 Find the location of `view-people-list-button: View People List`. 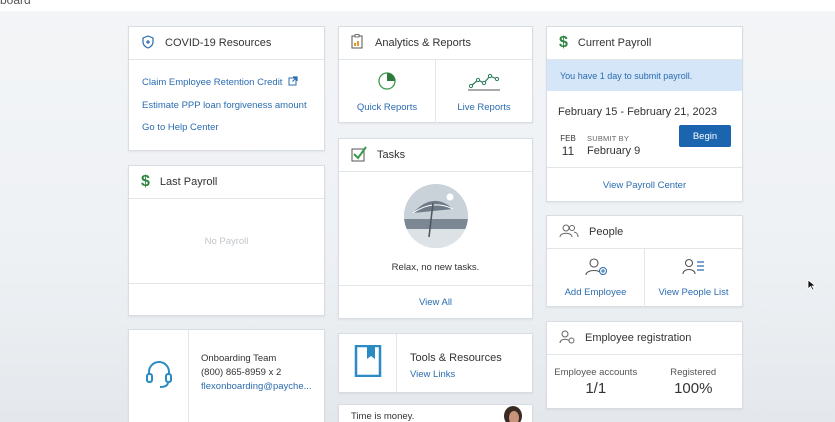

view-people-list-button: View People List is located at coordinates (693, 278).